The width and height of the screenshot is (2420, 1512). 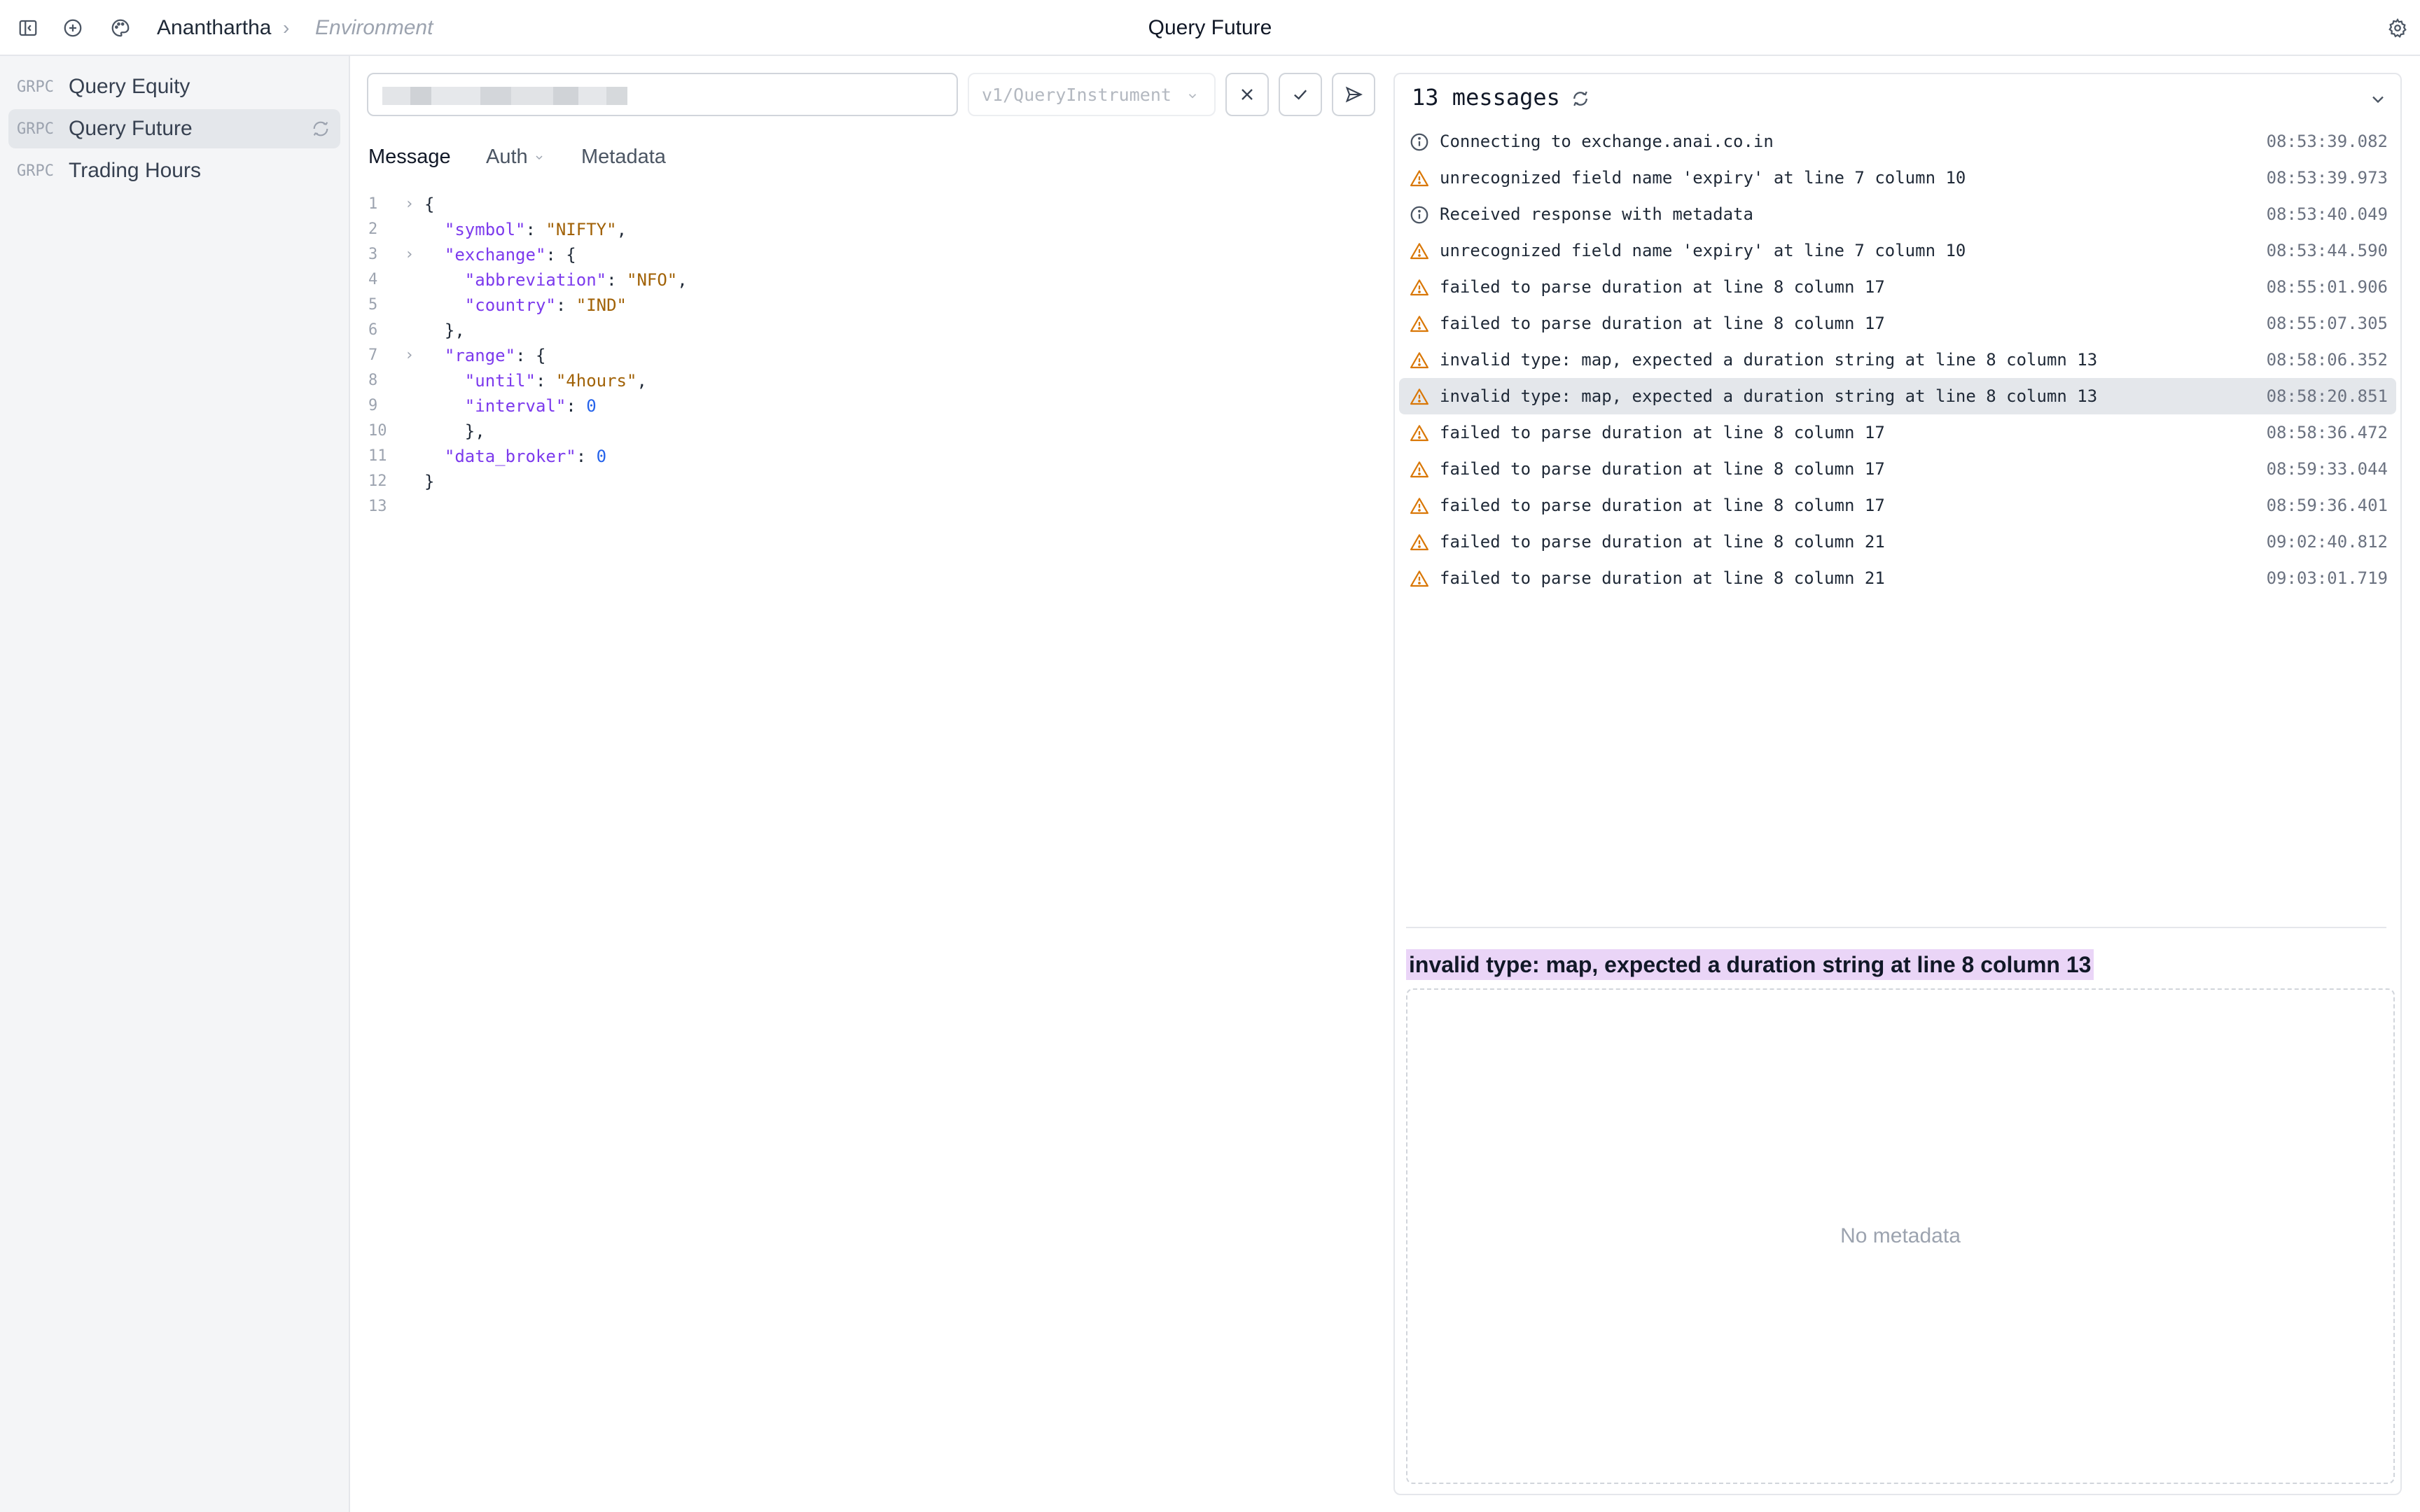 I want to click on validate-button, so click(x=1300, y=94).